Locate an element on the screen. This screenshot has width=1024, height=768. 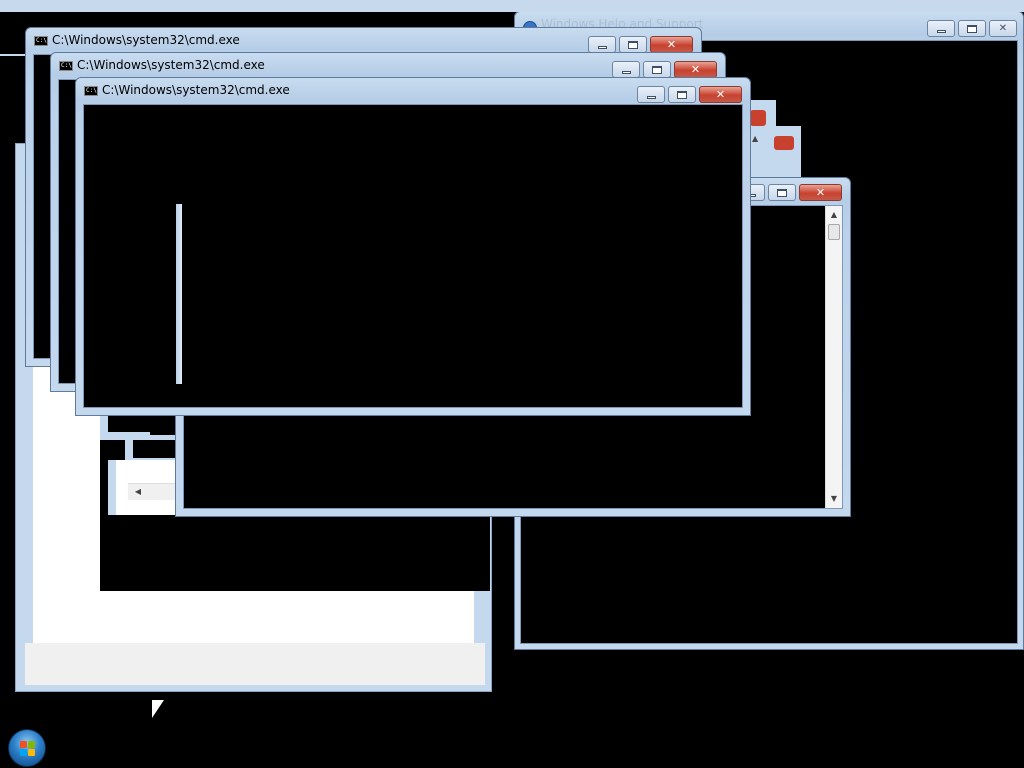
scroll-left-icon: ◀ is located at coordinates (138, 492).